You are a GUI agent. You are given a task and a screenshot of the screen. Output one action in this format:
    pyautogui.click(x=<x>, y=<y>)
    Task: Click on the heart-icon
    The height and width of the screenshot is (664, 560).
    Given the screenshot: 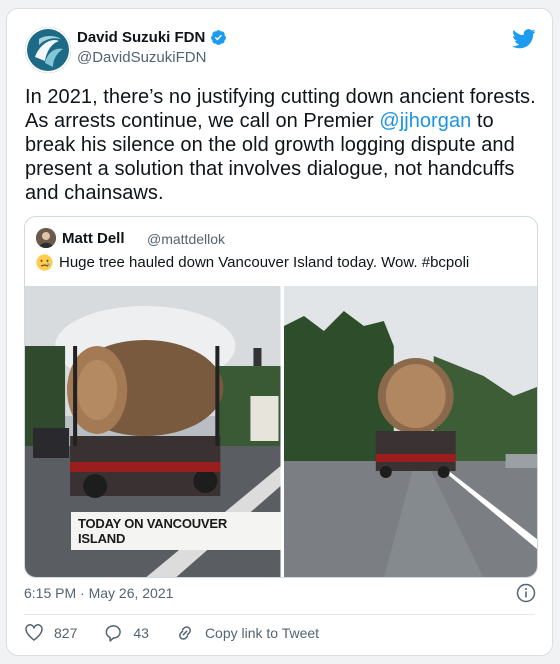 What is the action you would take?
    pyautogui.click(x=34, y=632)
    